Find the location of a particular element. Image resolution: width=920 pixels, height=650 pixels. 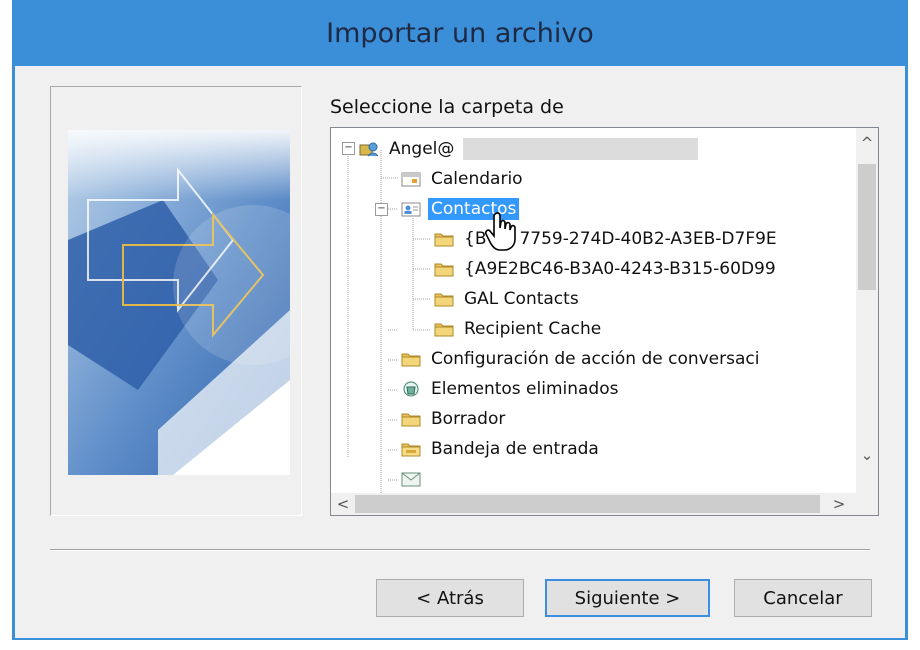

tree-item-elementos-eliminados: Elementos eliminados is located at coordinates (511, 389).